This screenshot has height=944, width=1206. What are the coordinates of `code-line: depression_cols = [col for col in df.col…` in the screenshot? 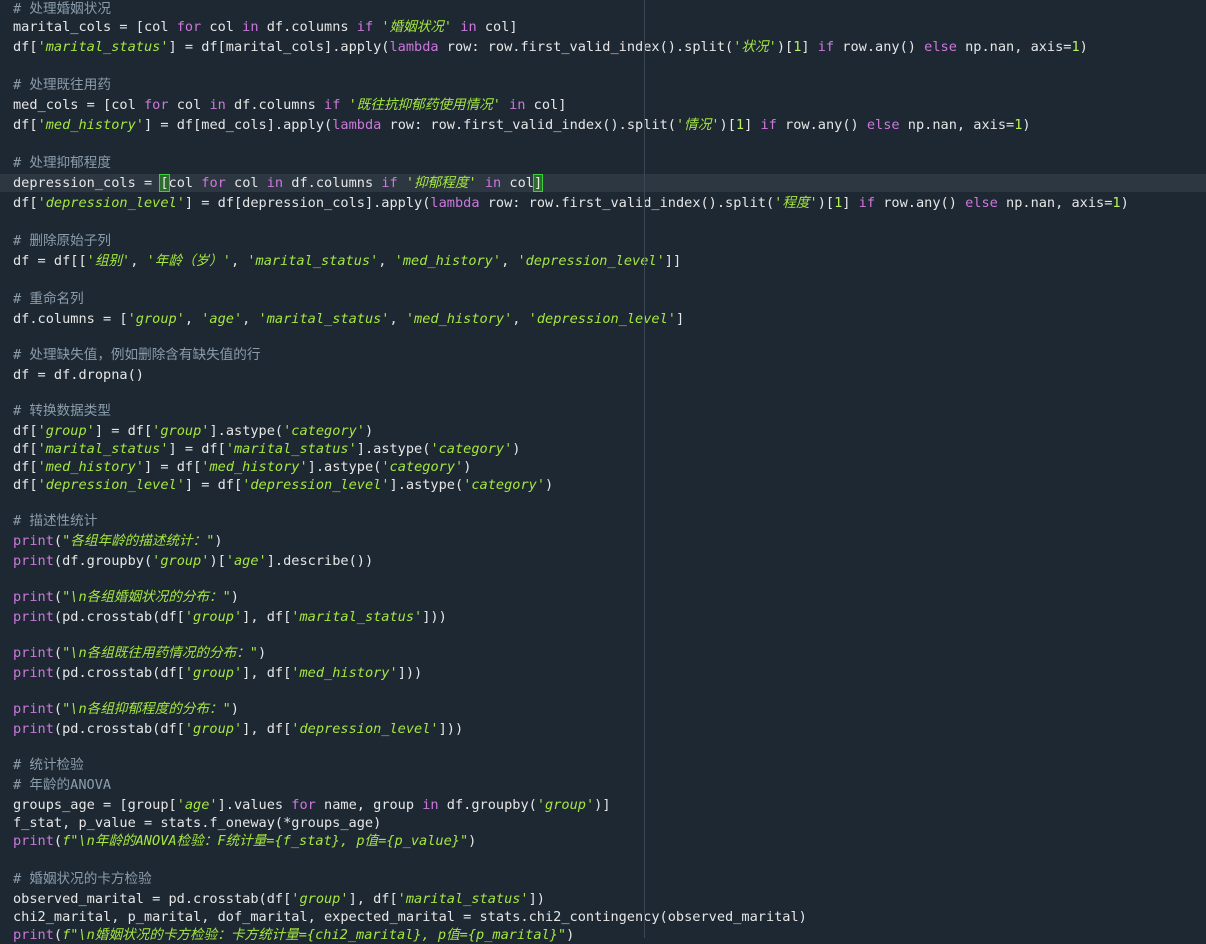 It's located at (603, 183).